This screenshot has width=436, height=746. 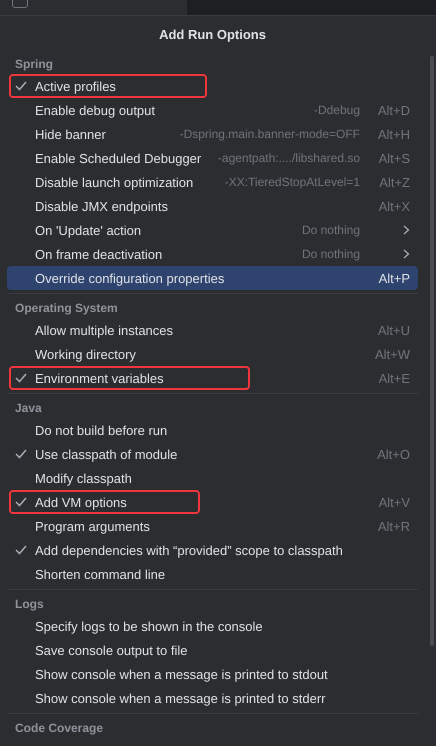 I want to click on scrollbar, so click(x=432, y=351).